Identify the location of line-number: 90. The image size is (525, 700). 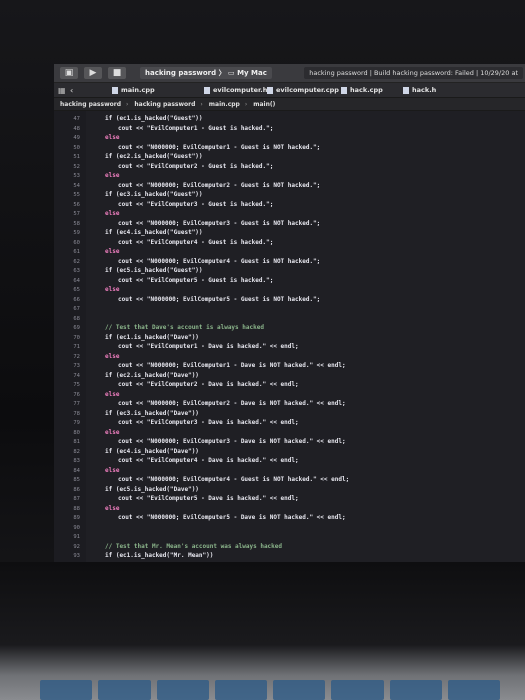
(76, 527).